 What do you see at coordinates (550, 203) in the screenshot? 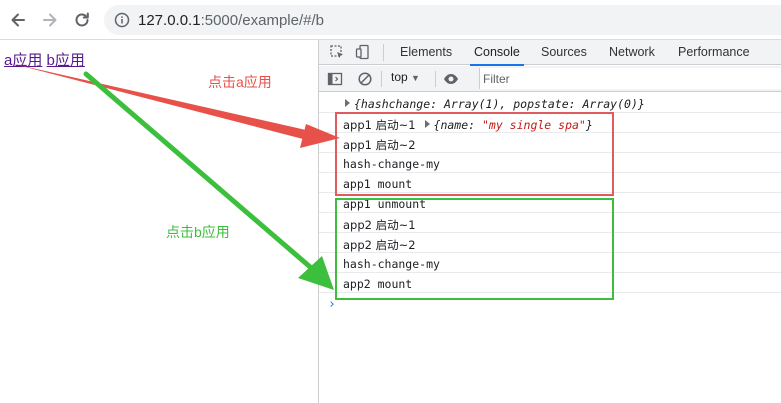
I see `console-line: app1 unmount` at bounding box center [550, 203].